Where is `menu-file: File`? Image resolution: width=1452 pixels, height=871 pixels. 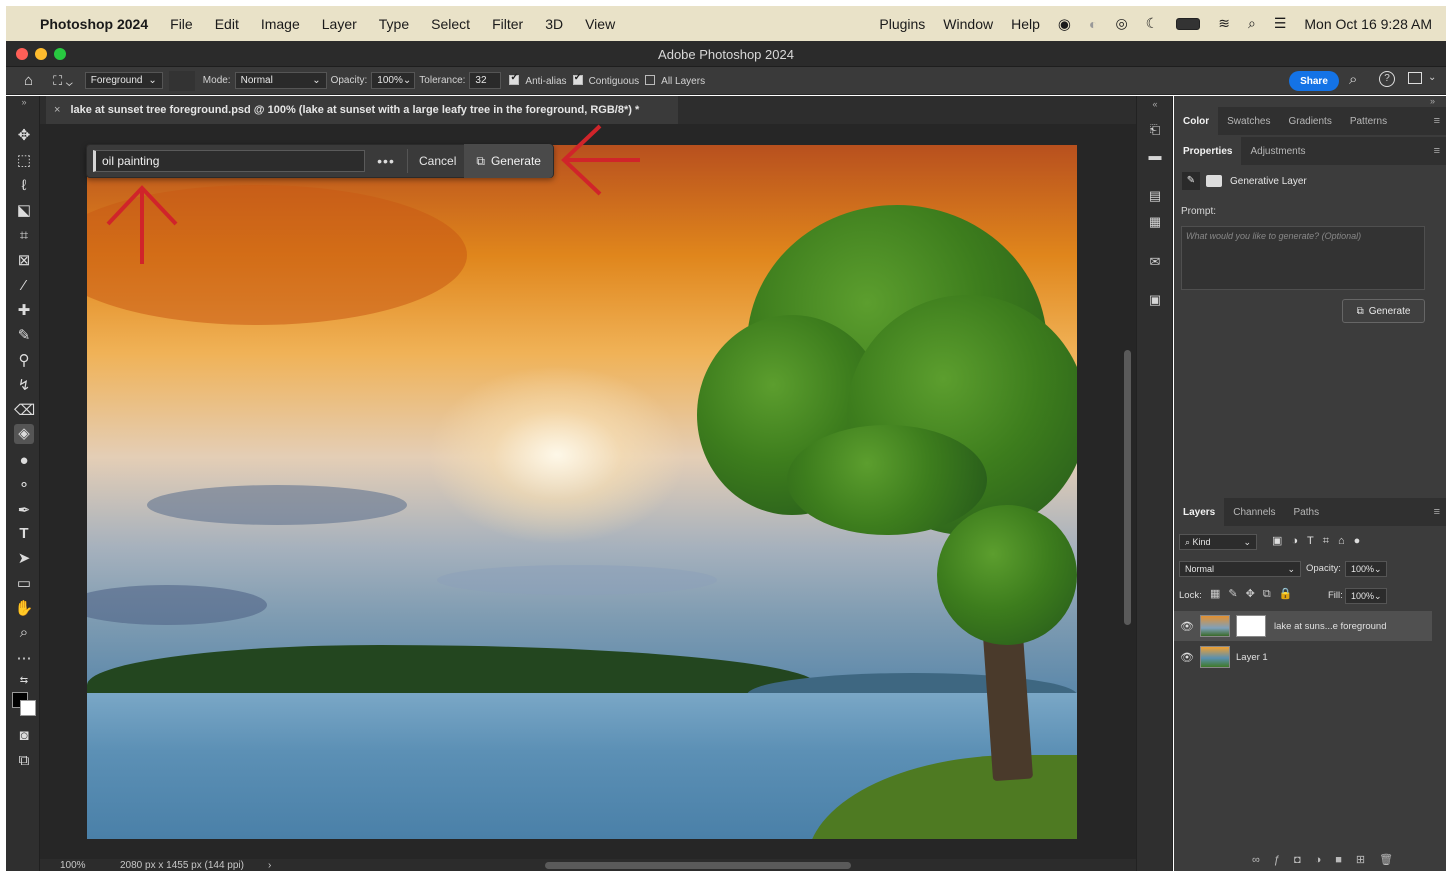
menu-file: File is located at coordinates (181, 24).